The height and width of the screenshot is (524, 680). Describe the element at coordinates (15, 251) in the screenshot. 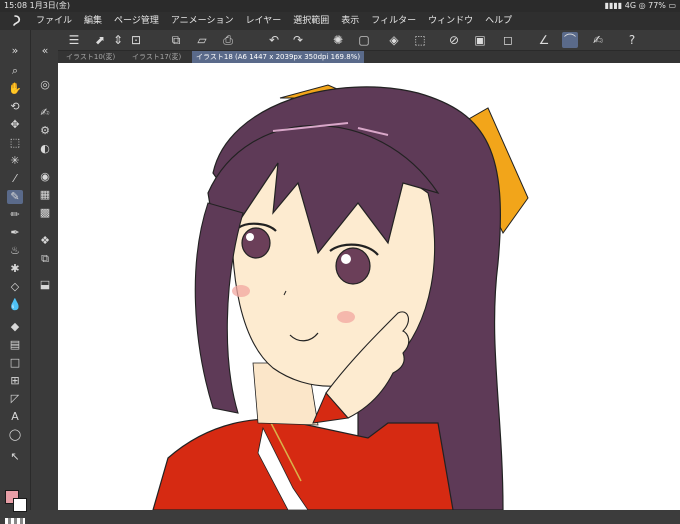

I see `airbrush-icon: ♨` at that location.